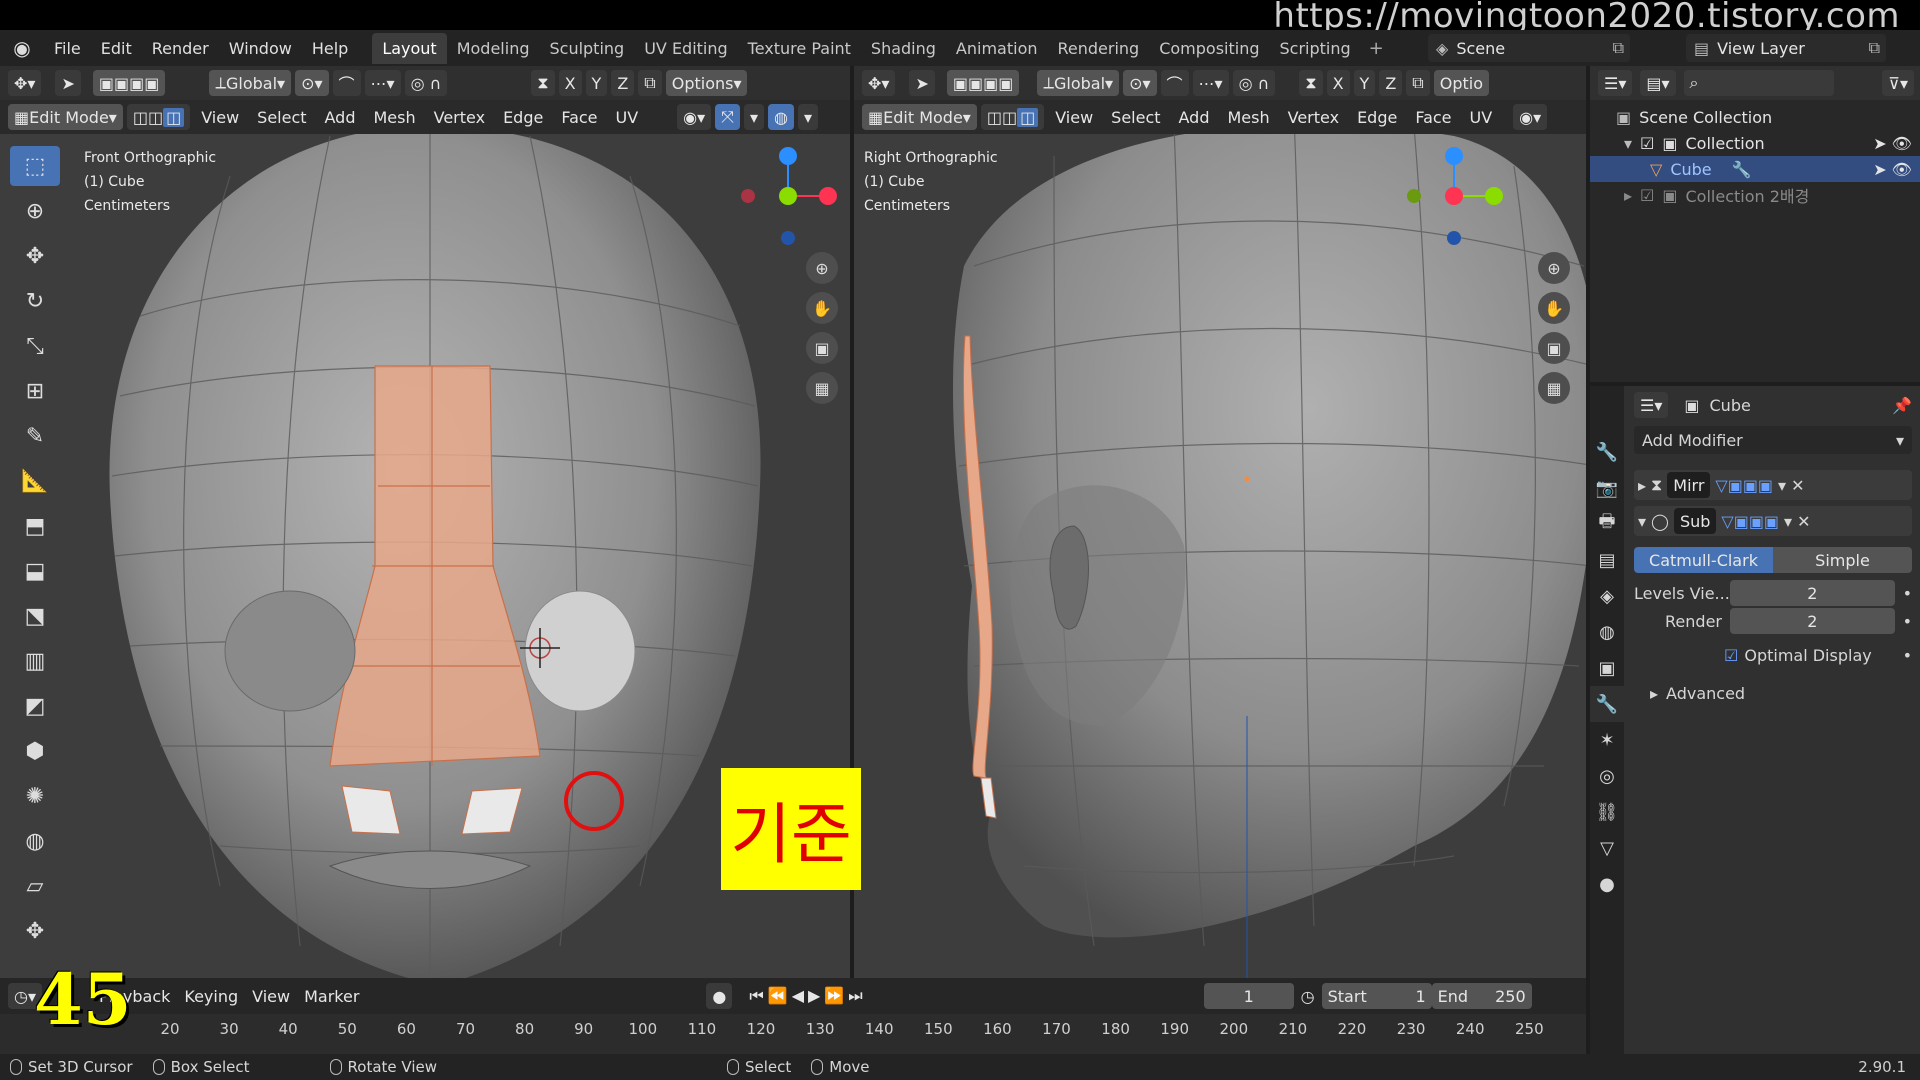 The height and width of the screenshot is (1080, 1920). What do you see at coordinates (35, 211) in the screenshot?
I see `cursor-tool-icon: ⊕` at bounding box center [35, 211].